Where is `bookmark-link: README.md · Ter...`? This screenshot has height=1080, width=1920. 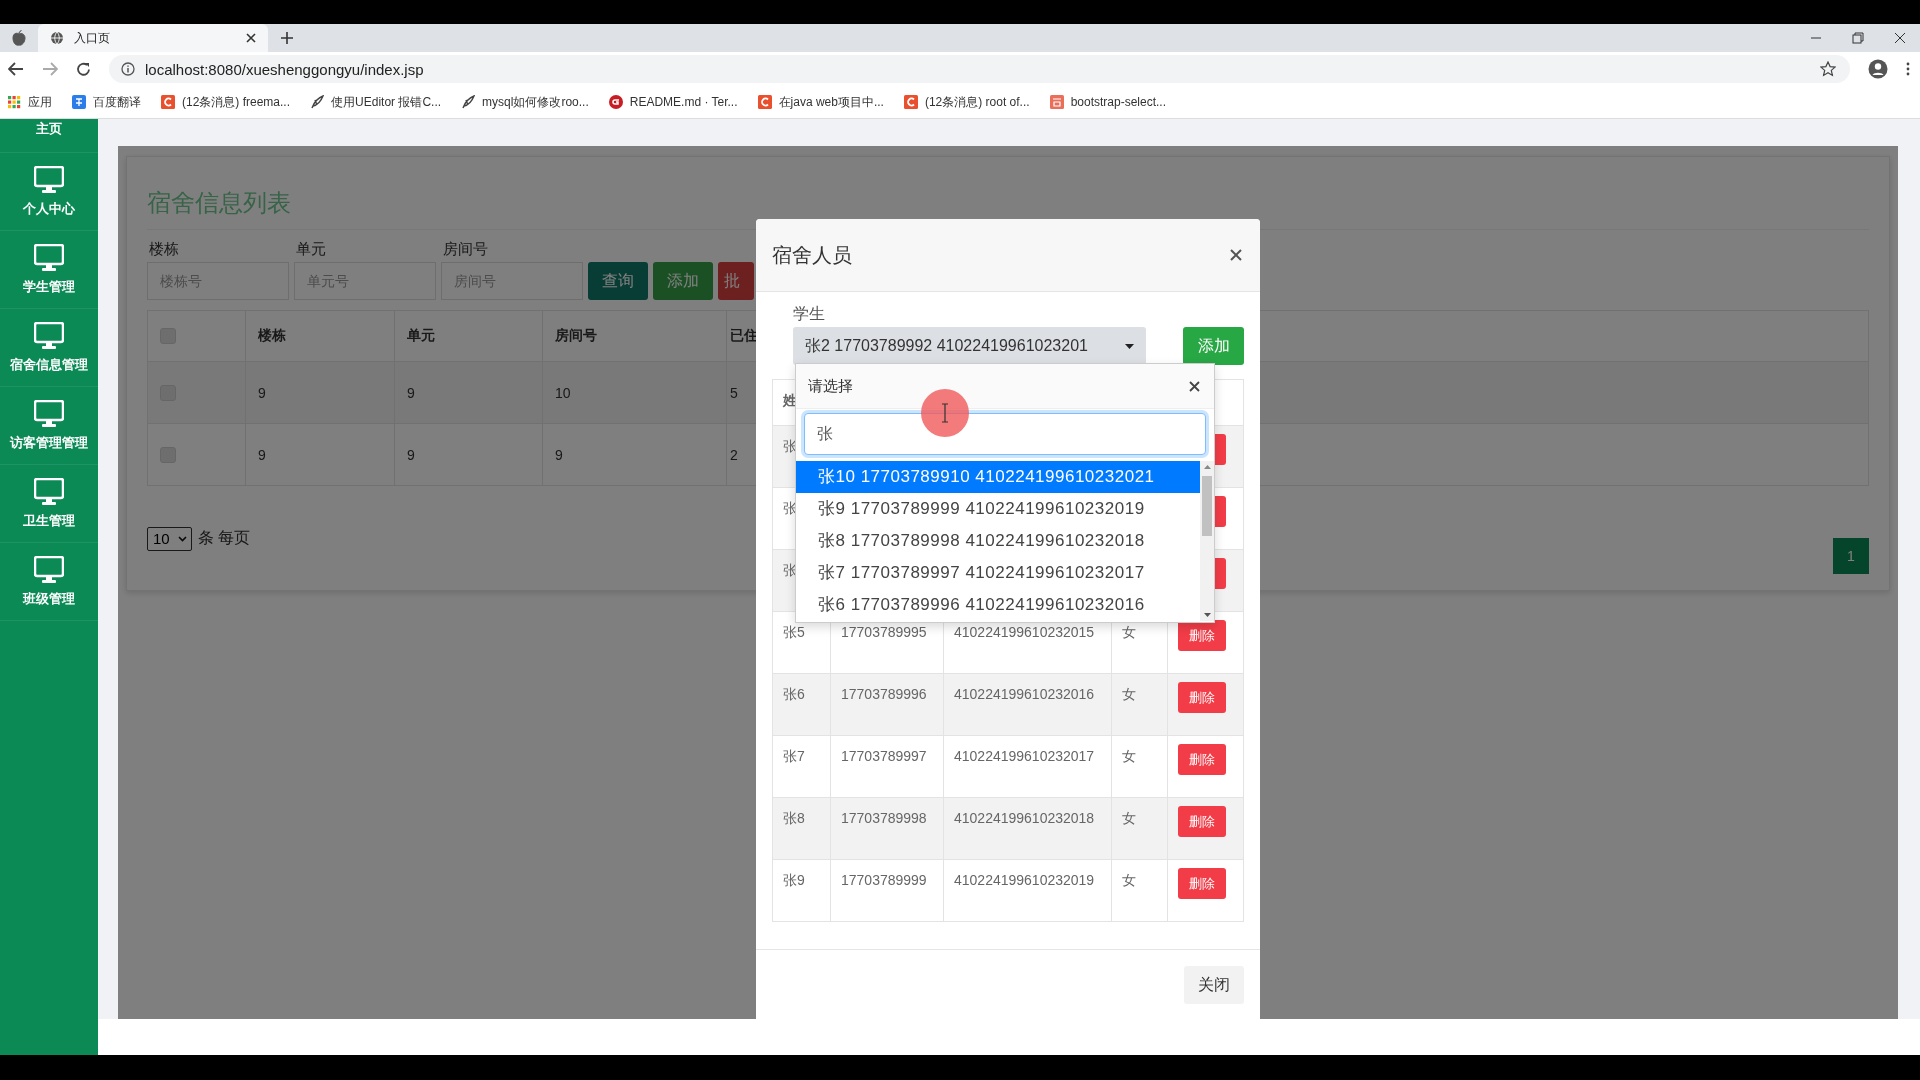
bookmark-link: README.md · Ter... is located at coordinates (673, 102).